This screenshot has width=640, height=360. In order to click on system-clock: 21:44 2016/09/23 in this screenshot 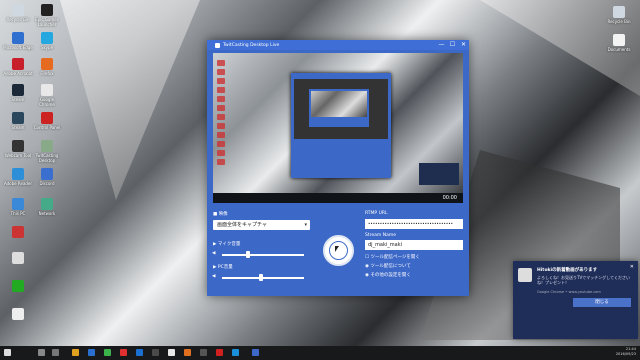, I will do `click(626, 352)`.